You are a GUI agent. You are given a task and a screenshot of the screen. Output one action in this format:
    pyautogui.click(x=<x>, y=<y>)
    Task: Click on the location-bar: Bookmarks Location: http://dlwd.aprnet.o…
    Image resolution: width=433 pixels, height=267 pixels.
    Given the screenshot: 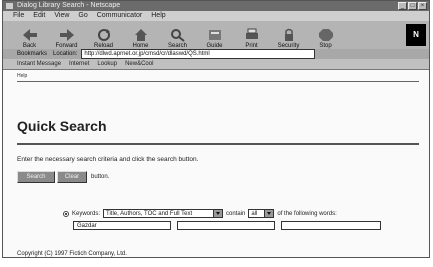 What is the action you would take?
    pyautogui.click(x=216, y=54)
    